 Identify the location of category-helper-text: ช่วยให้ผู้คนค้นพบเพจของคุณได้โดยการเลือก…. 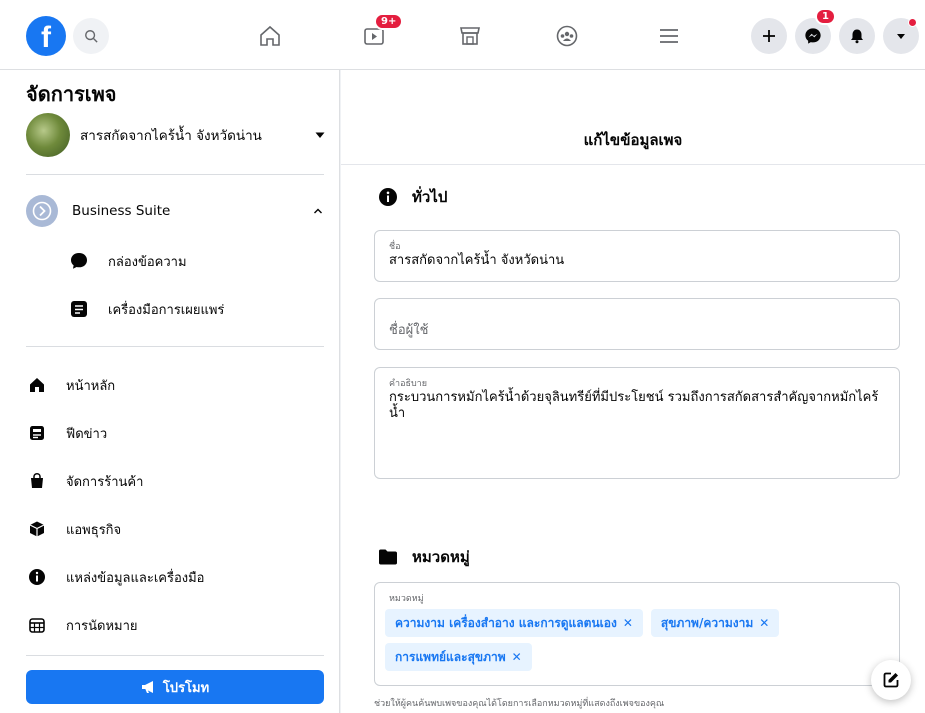
(519, 704).